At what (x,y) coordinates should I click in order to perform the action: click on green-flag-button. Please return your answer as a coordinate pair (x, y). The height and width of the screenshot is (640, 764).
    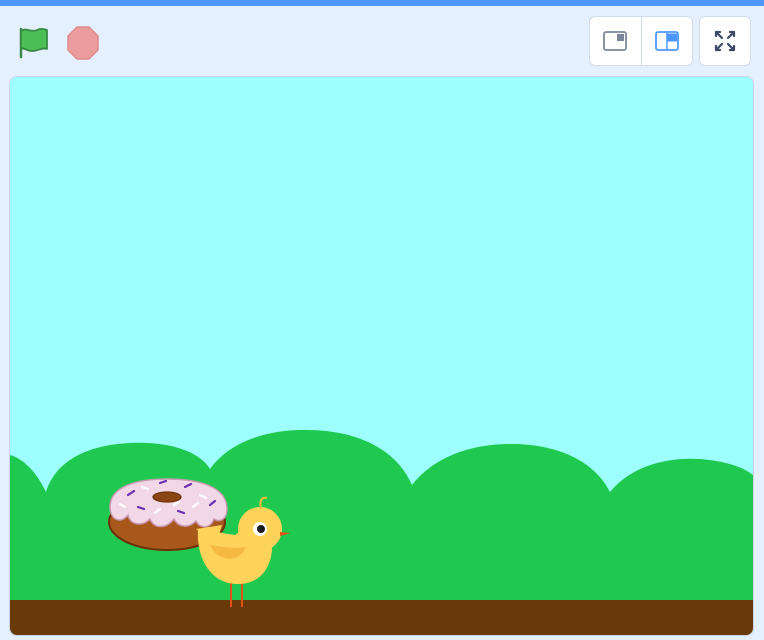
    Looking at the image, I should click on (33, 43).